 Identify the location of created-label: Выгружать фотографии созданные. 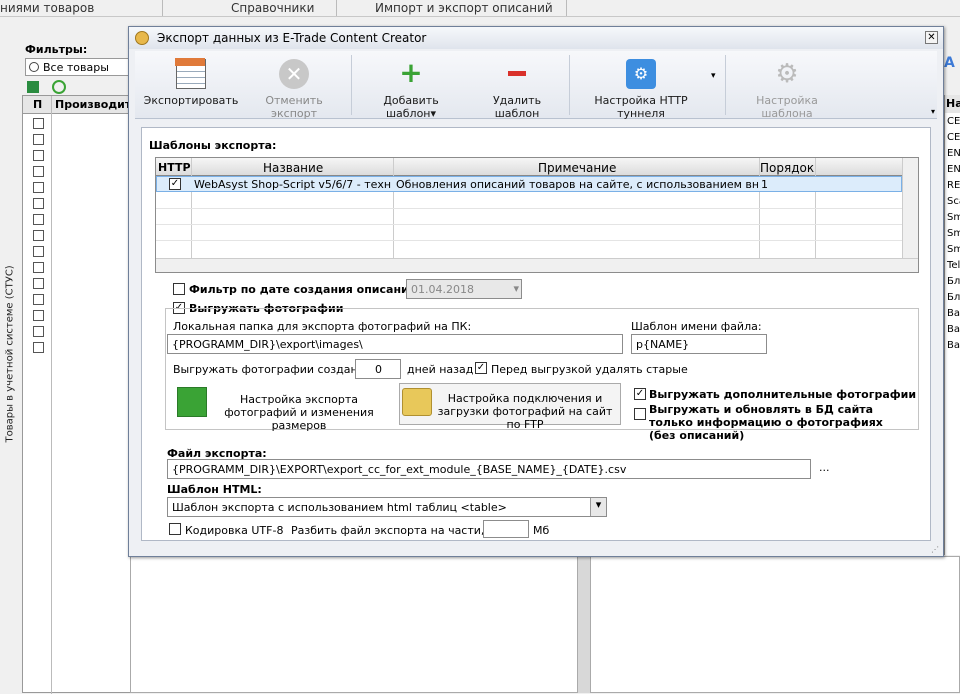
(277, 369).